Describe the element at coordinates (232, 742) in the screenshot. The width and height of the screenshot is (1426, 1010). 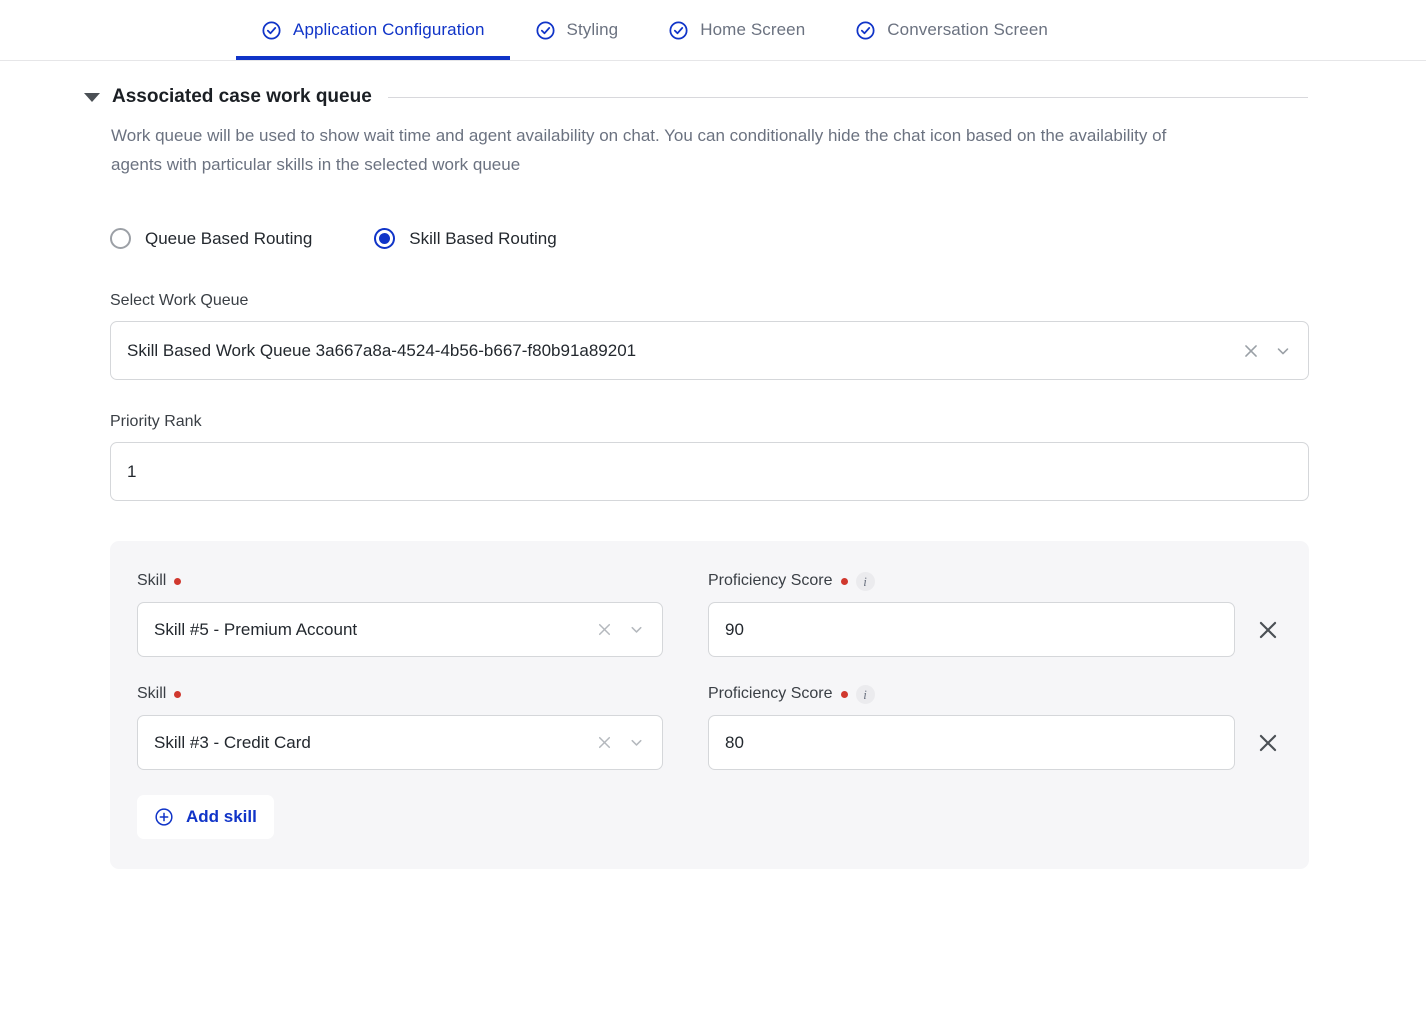
I see `skill-value: Skill #3 - Credit Card` at that location.